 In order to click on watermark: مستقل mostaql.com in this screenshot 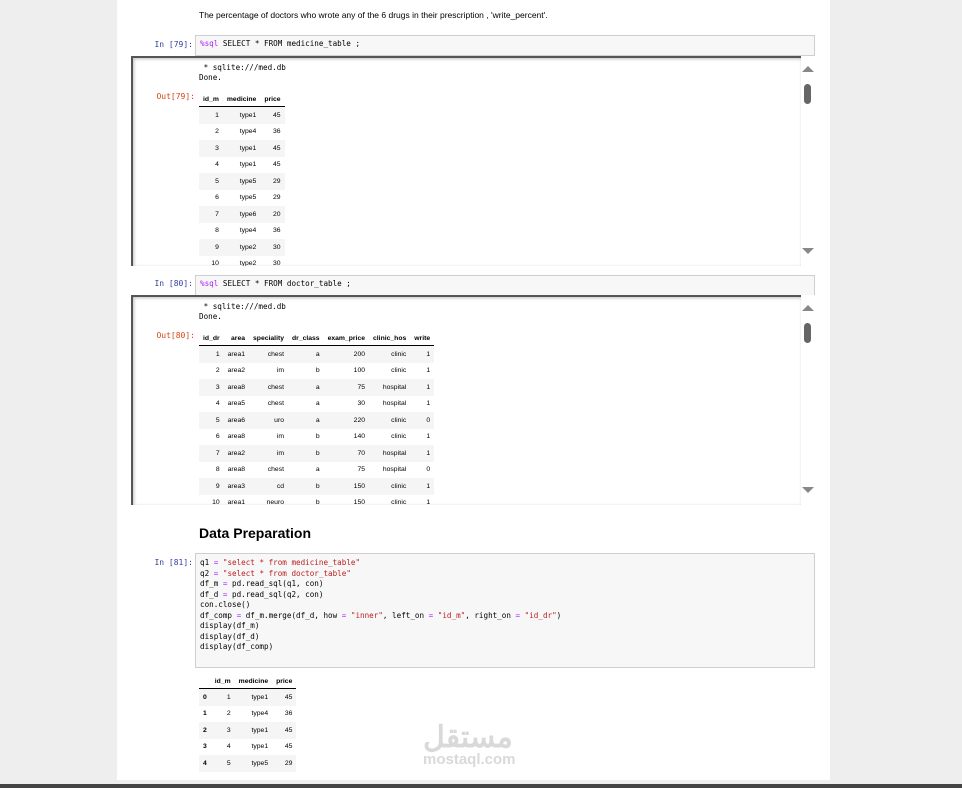, I will do `click(469, 744)`.